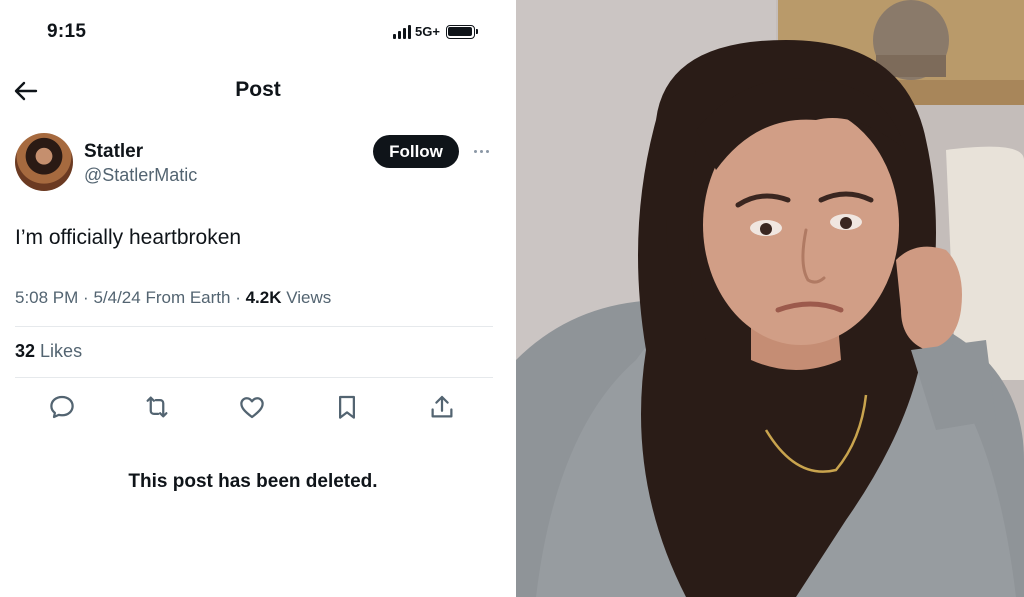 This screenshot has height=597, width=1024. Describe the element at coordinates (263, 297) in the screenshot. I see `views-count: 4.2K` at that location.